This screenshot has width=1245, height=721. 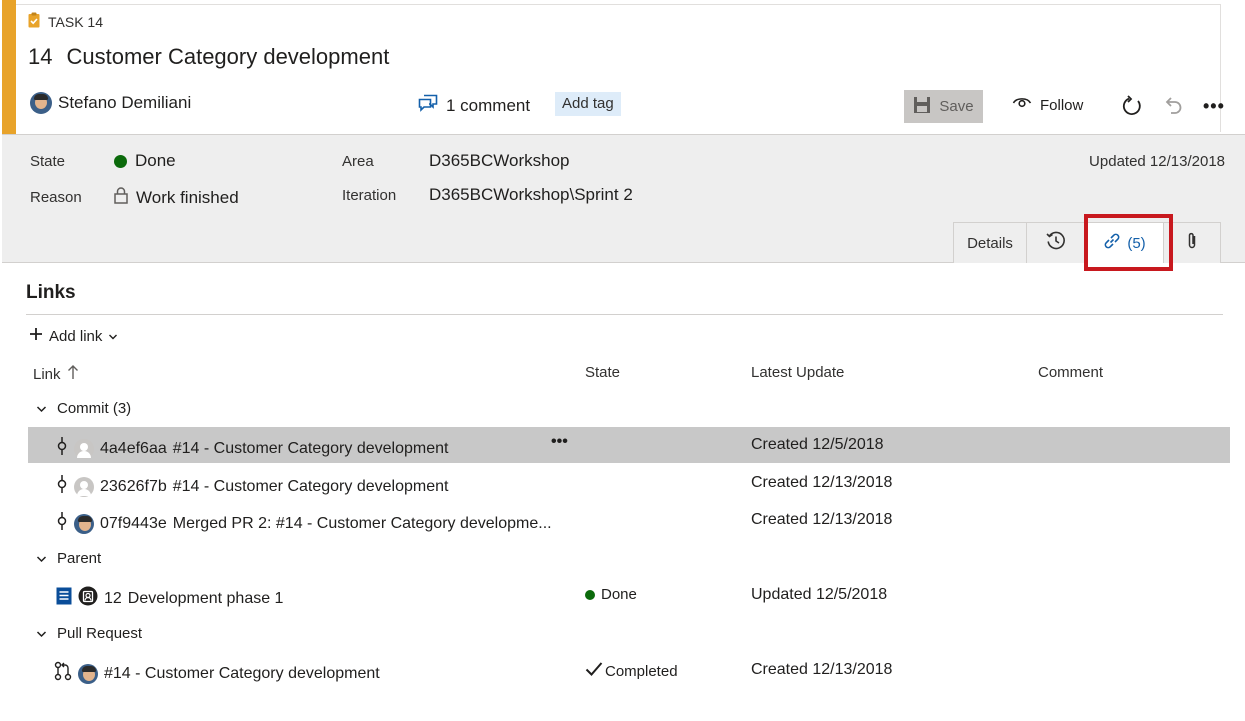 What do you see at coordinates (79, 558) in the screenshot?
I see `group-parent-label: Parent` at bounding box center [79, 558].